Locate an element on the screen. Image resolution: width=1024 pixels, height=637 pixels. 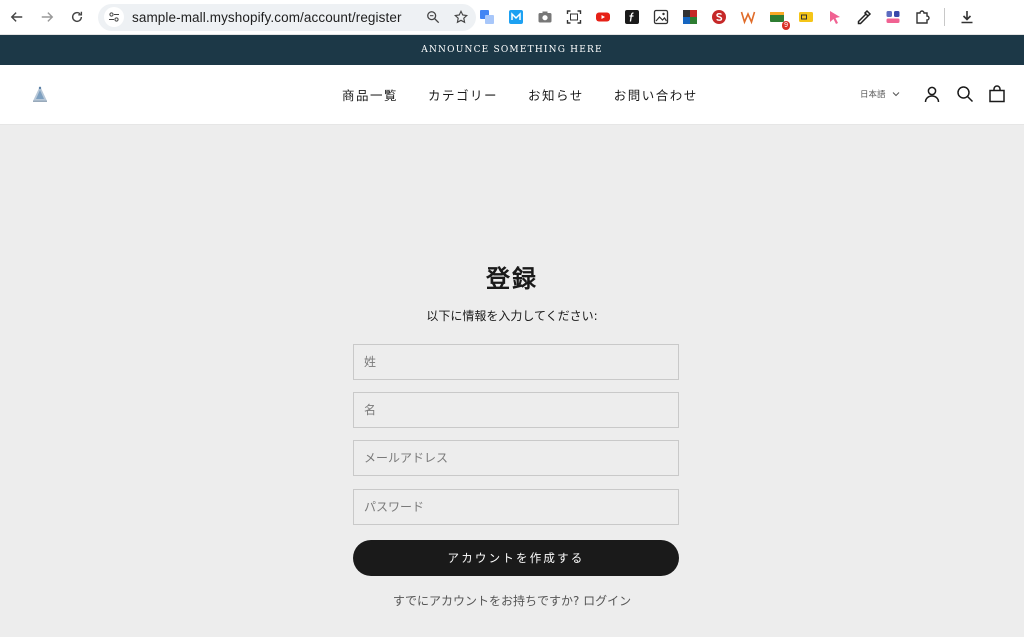
extension-capture is located at coordinates (574, 17).